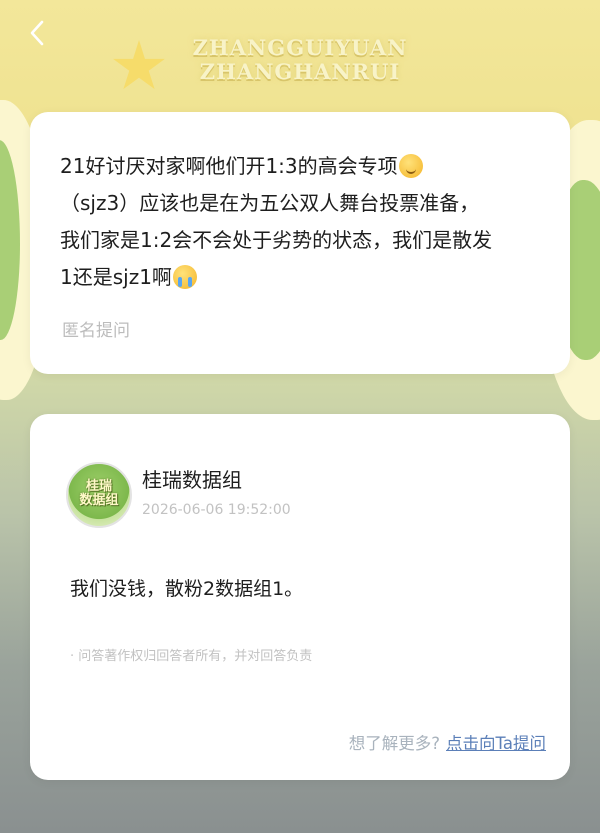 The image size is (600, 833). I want to click on banner-line-1: ZHANGGUIYUAN, so click(300, 47).